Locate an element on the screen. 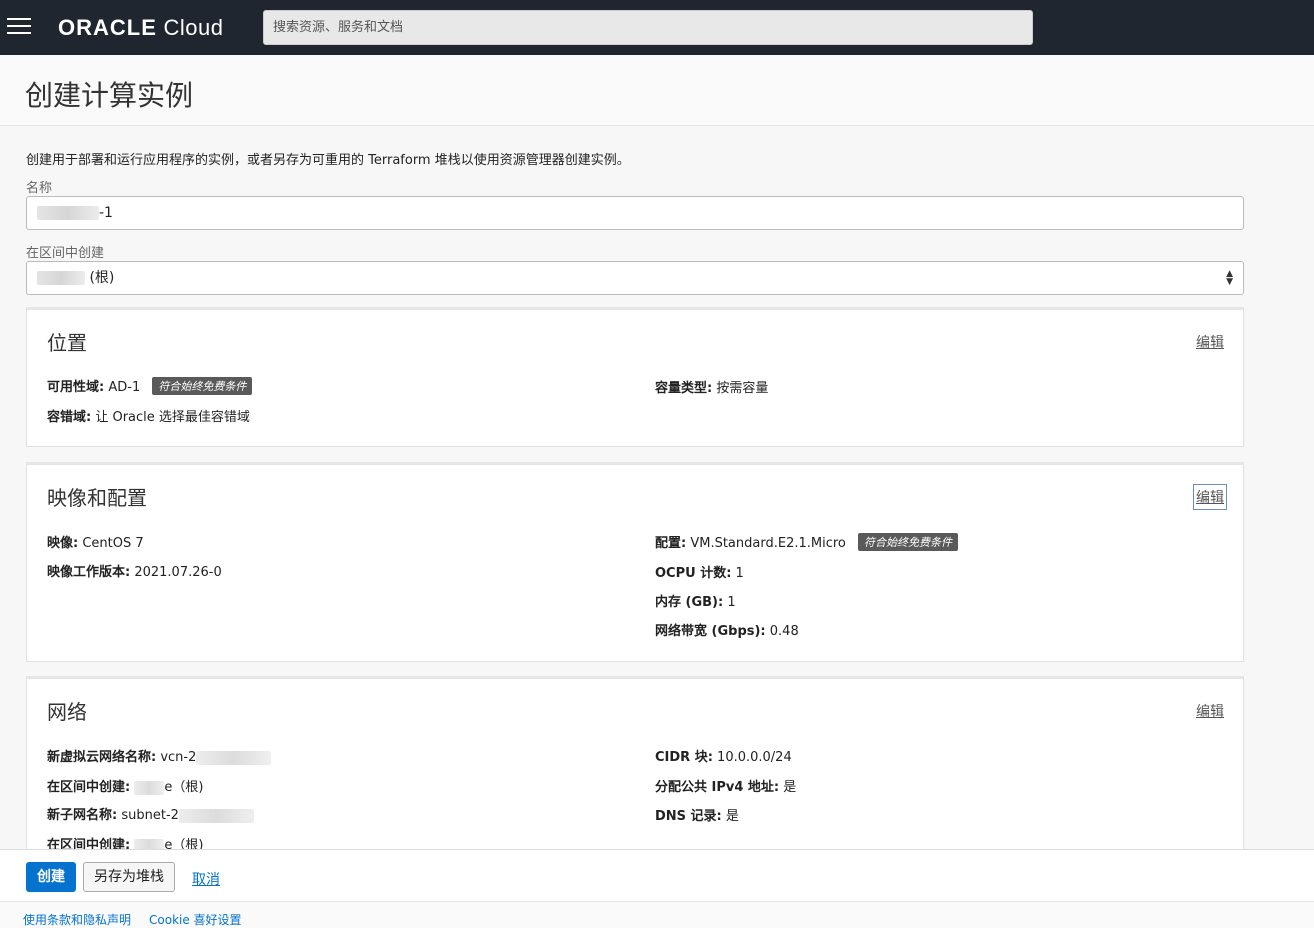 This screenshot has height=928, width=1314. public-ipv4-key: 分配公共 IPv4 地址: is located at coordinates (717, 787).